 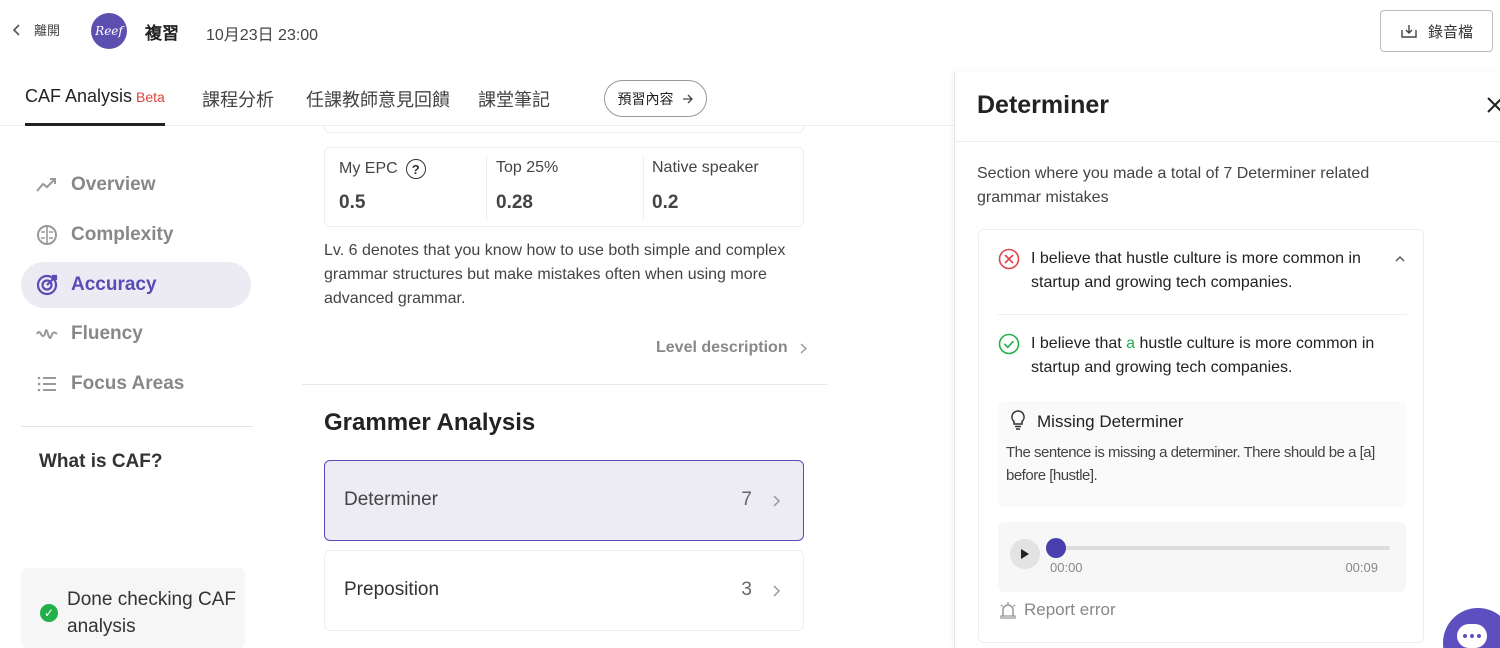 I want to click on sidebar-item-overview: Overview, so click(x=136, y=185).